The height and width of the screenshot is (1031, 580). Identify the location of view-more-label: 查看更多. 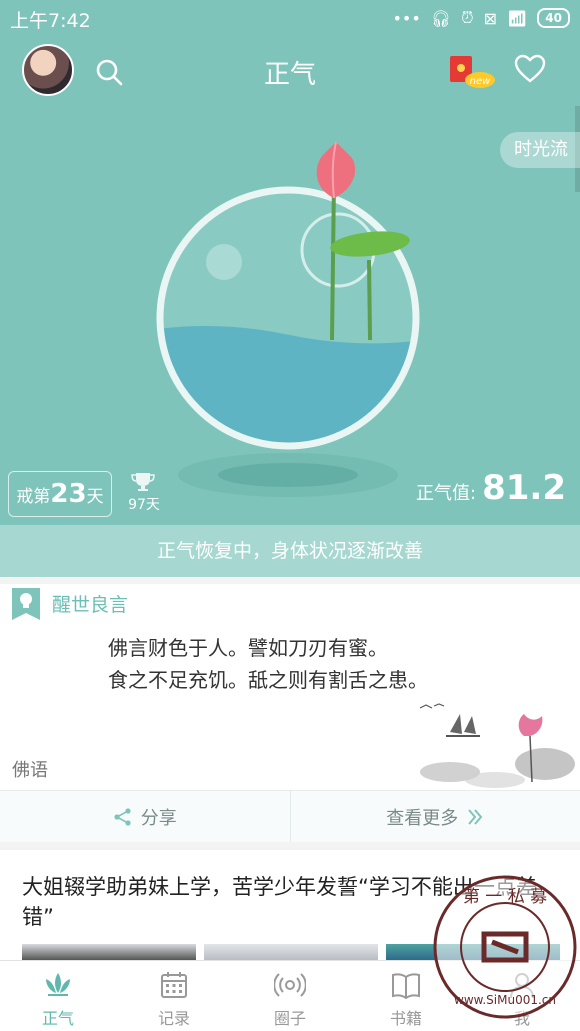
(422, 818).